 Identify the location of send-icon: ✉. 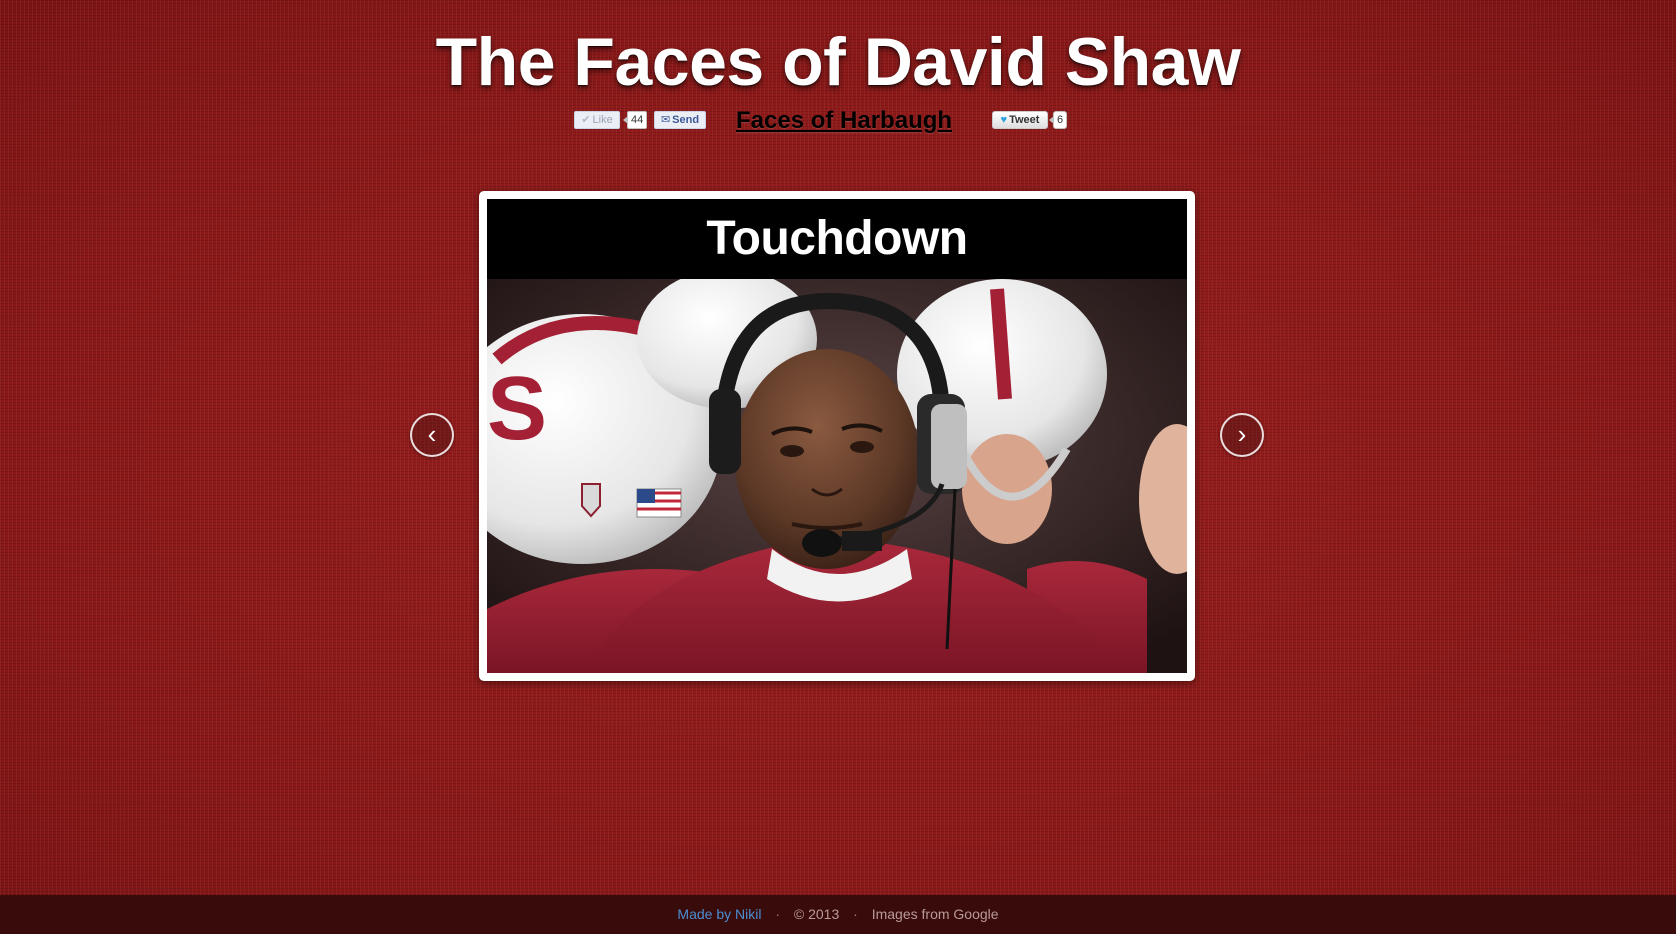
(665, 120).